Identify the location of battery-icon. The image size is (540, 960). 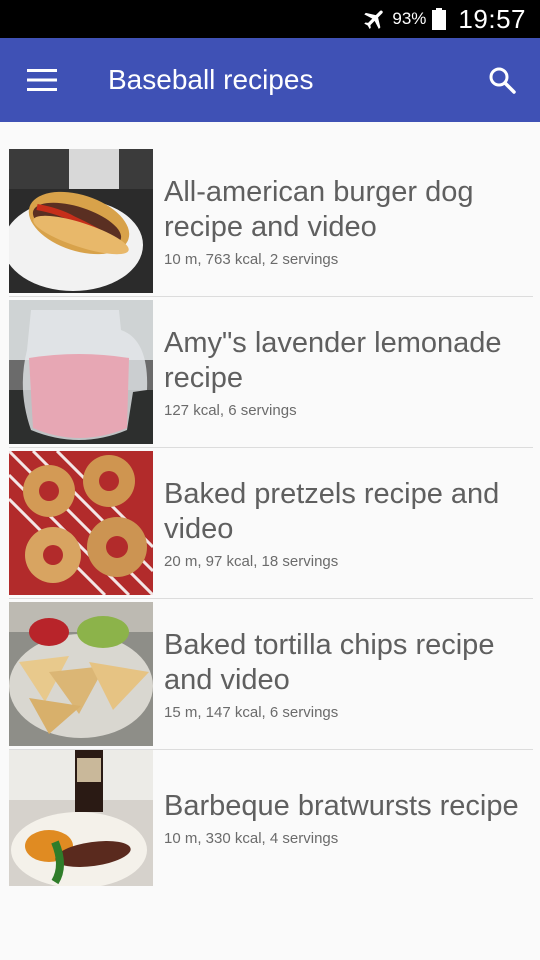
(439, 19).